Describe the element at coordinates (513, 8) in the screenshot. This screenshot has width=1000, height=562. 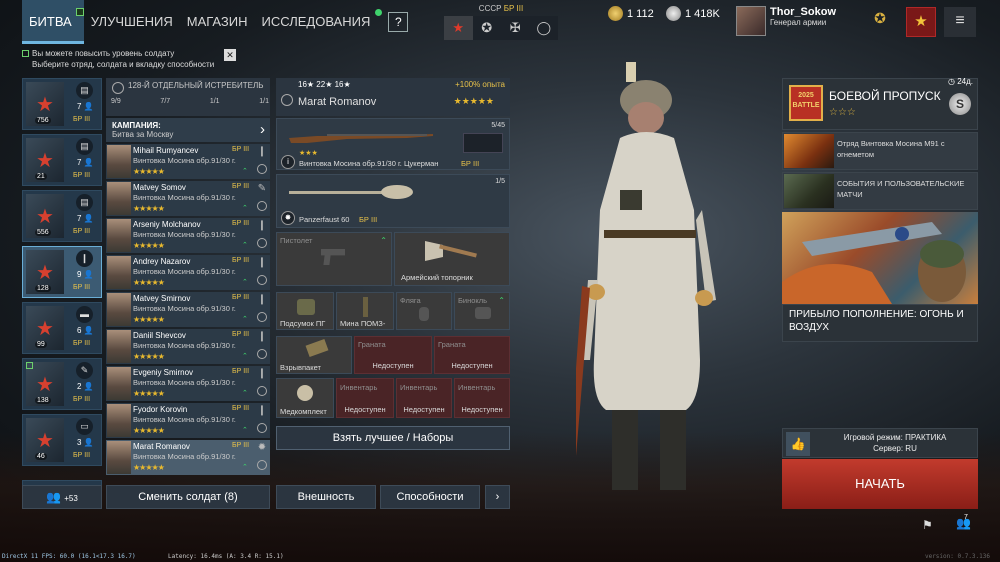
I see `nation-br: БР III` at that location.